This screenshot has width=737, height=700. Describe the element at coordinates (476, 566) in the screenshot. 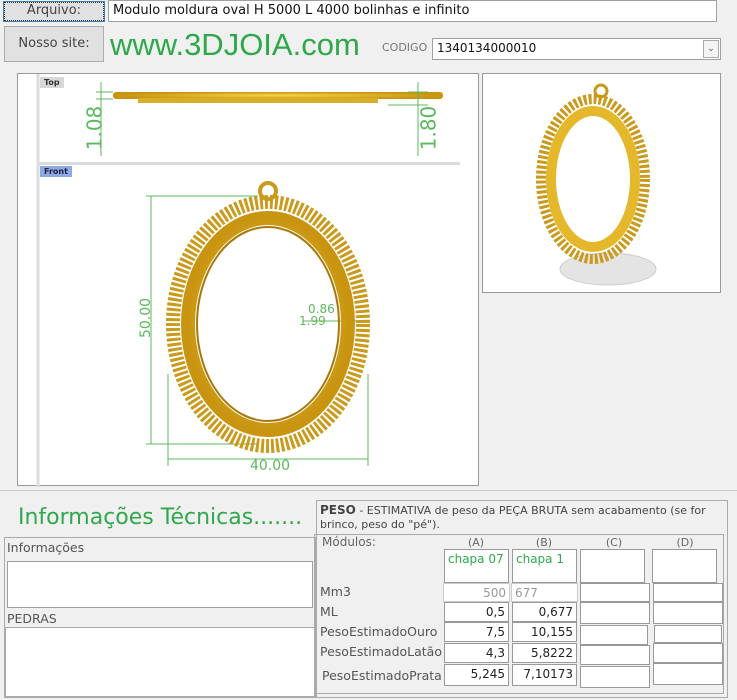

I see `module-name-a: chapa 07` at that location.